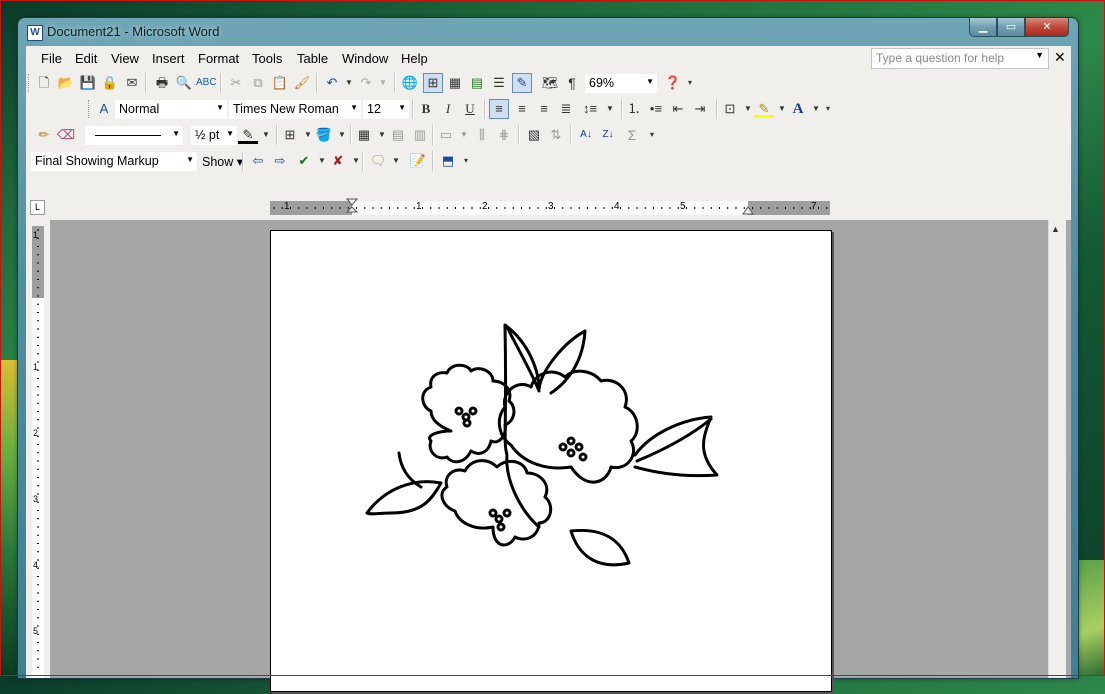 The width and height of the screenshot is (1105, 694). What do you see at coordinates (418, 161) in the screenshot?
I see `track-changes-icon: 📝` at bounding box center [418, 161].